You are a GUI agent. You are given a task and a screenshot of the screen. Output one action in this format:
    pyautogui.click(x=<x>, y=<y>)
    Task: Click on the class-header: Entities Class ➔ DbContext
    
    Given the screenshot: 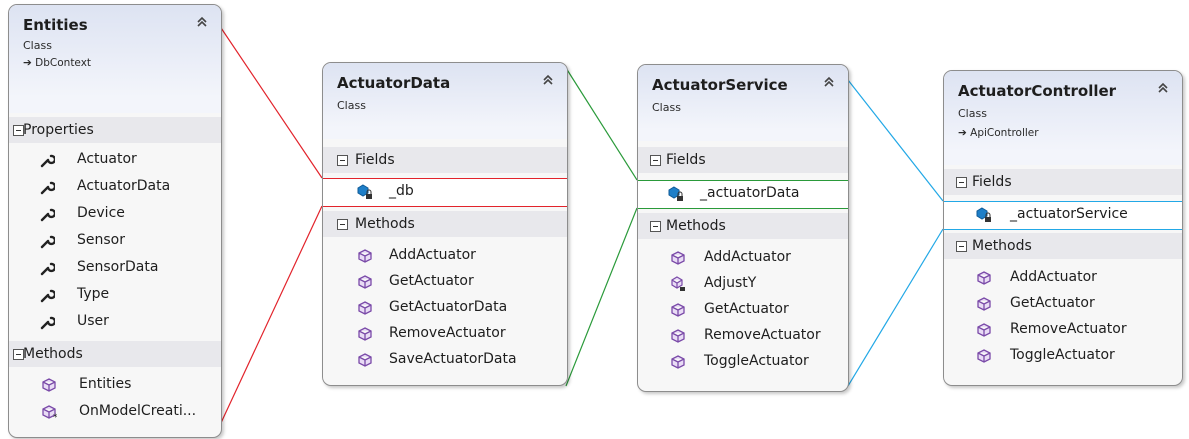 What is the action you would take?
    pyautogui.click(x=115, y=59)
    